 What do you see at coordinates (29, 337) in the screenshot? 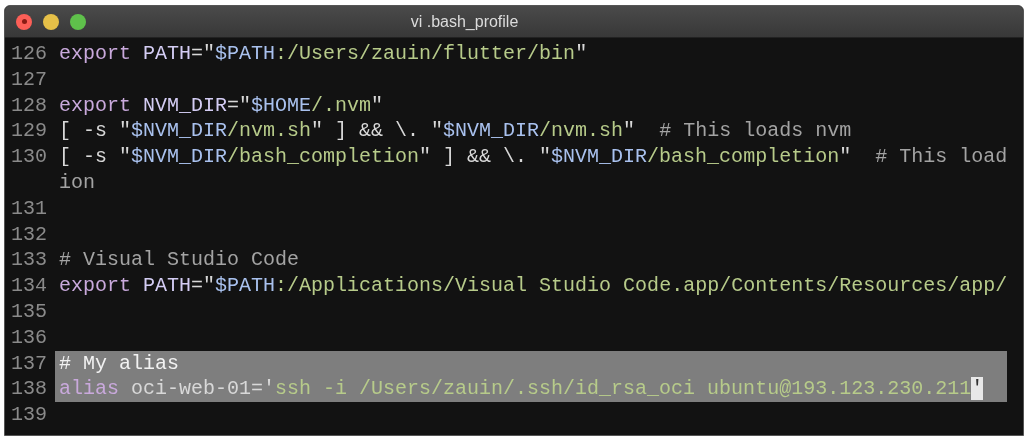
I see `line-number: 136` at bounding box center [29, 337].